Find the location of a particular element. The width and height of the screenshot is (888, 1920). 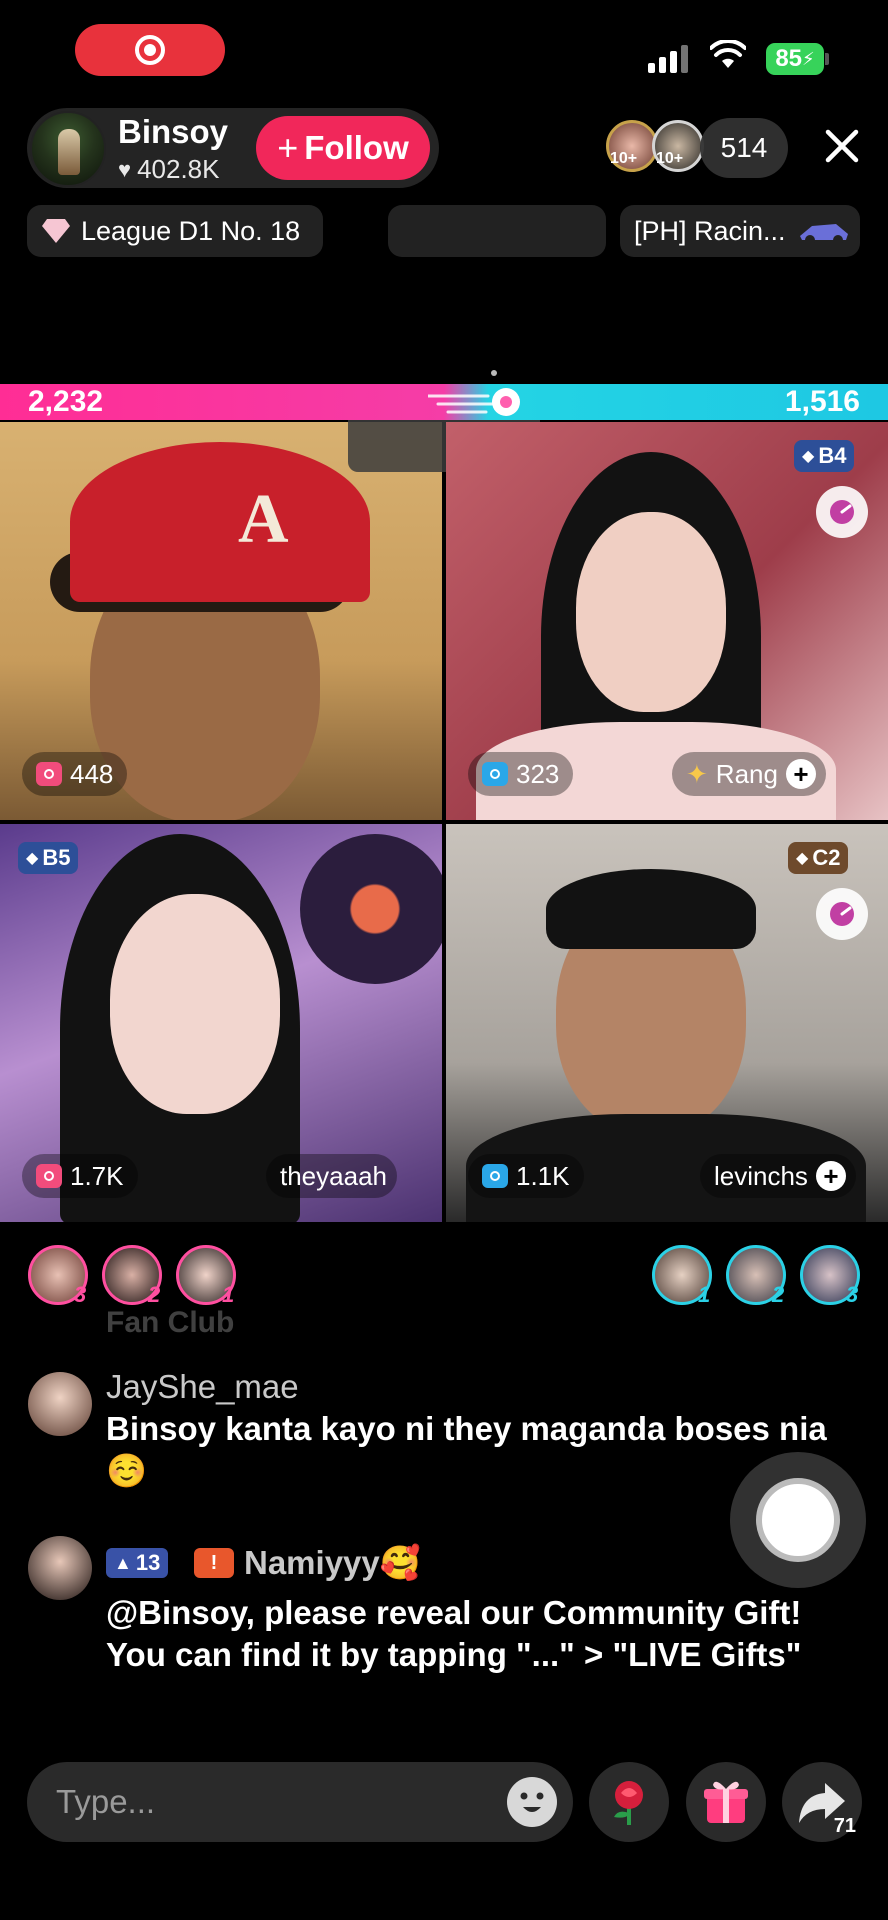

level-badge: ▲ 13 is located at coordinates (137, 1563).